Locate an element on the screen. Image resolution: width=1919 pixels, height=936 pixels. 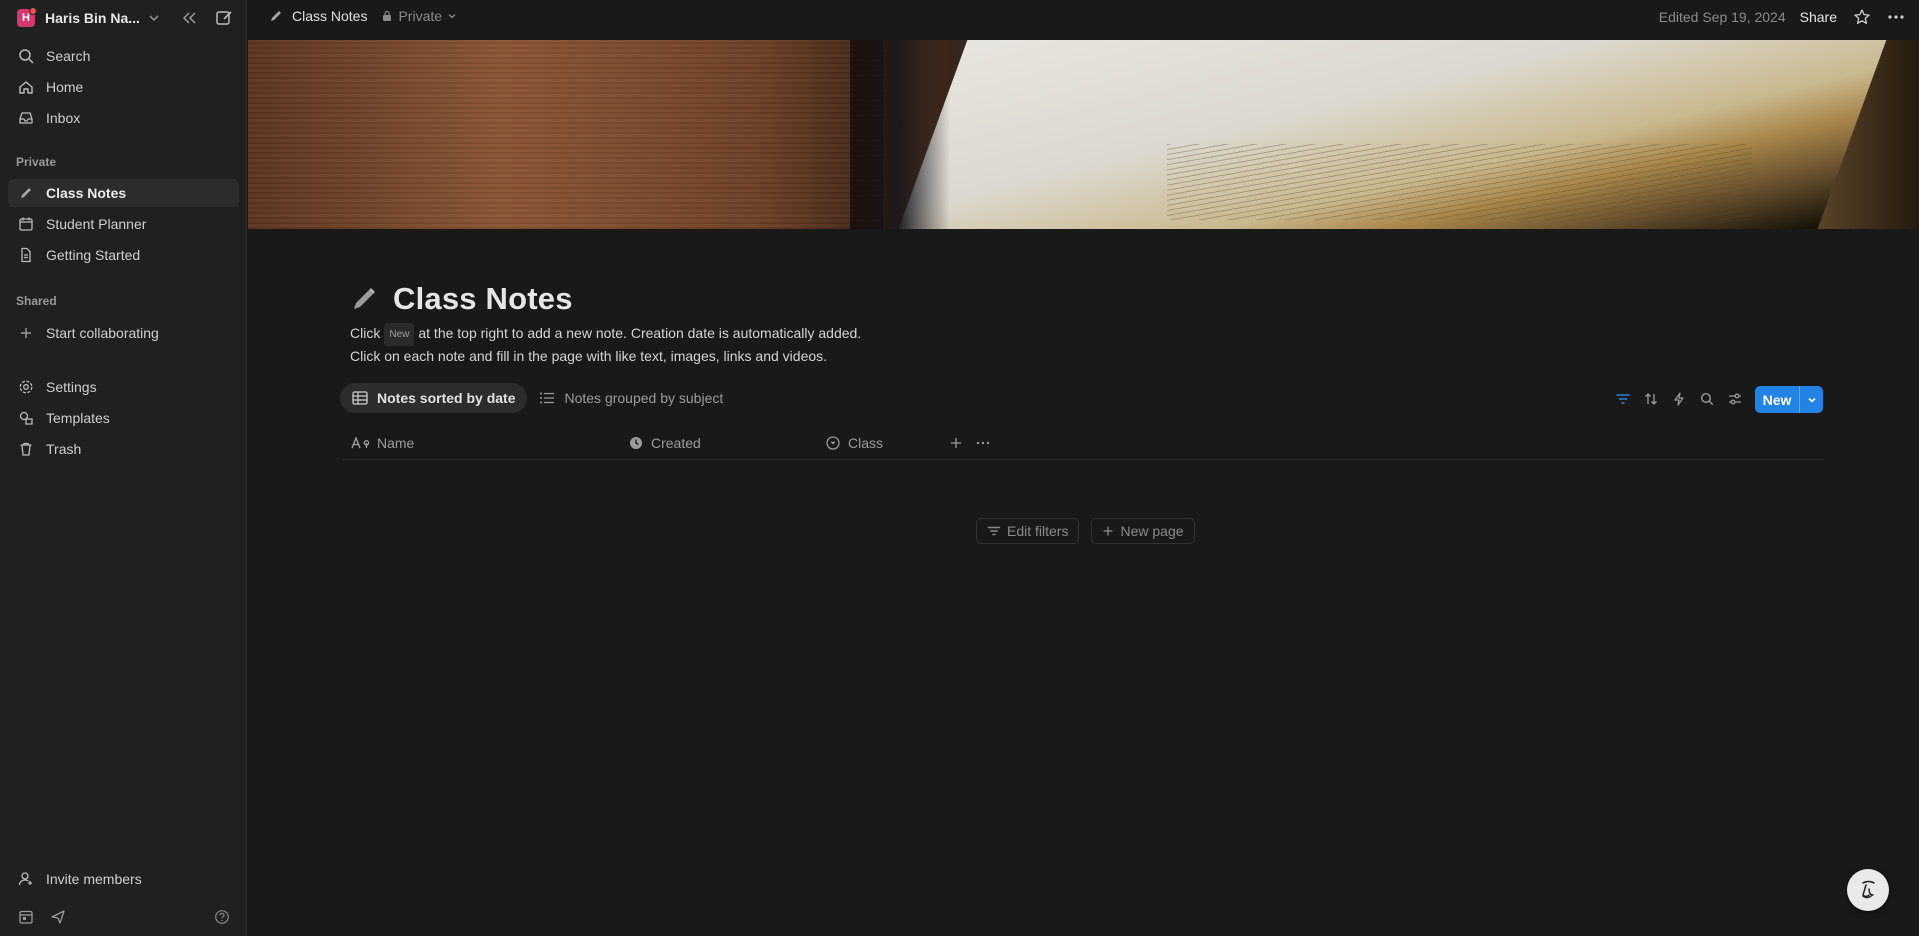
topbar-actions: Edited Sep 19, 2024 Share is located at coordinates (1782, 17).